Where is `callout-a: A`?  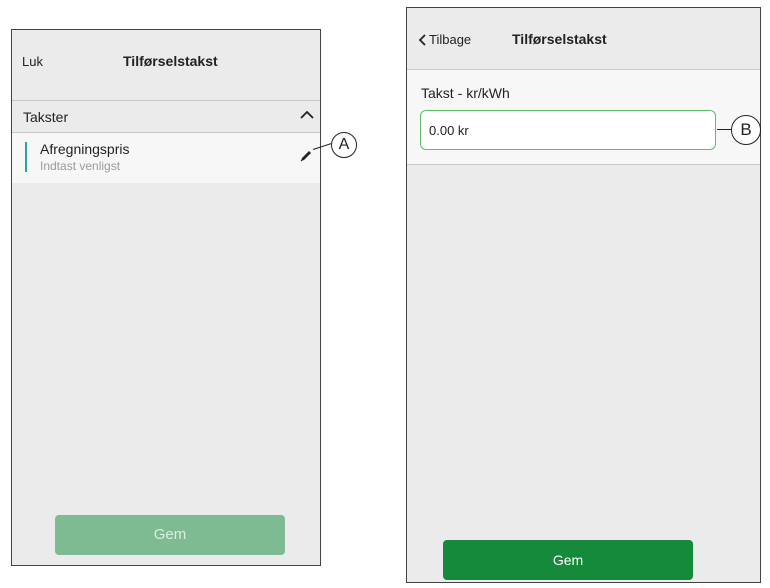
callout-a: A is located at coordinates (344, 145).